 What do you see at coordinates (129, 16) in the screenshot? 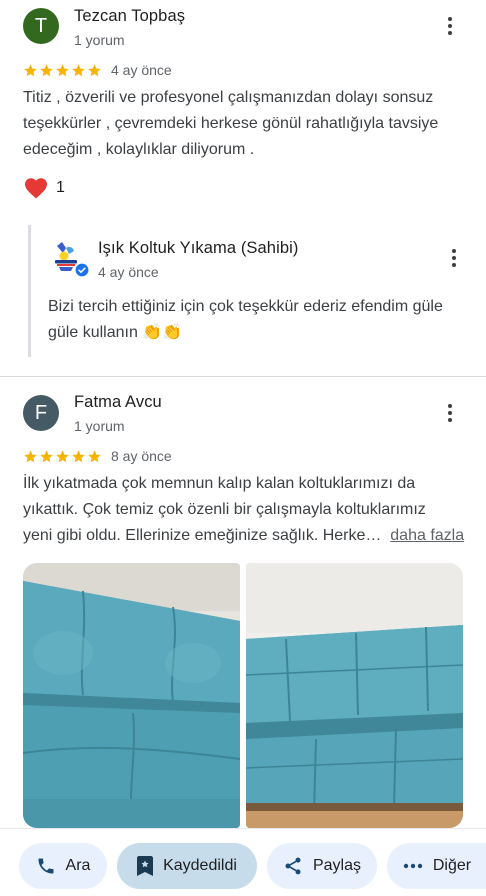
I see `reviewer-name: Tezcan Topbaş` at bounding box center [129, 16].